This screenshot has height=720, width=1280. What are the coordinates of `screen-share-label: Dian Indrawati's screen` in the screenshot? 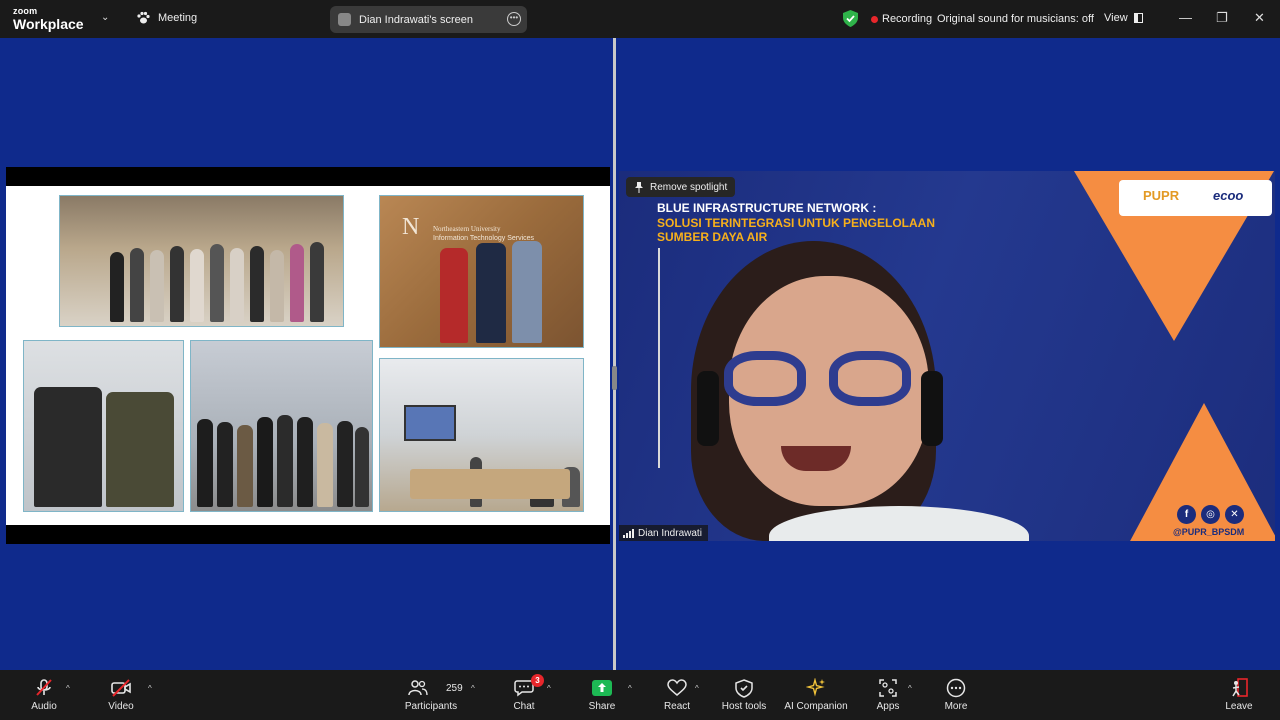 It's located at (416, 19).